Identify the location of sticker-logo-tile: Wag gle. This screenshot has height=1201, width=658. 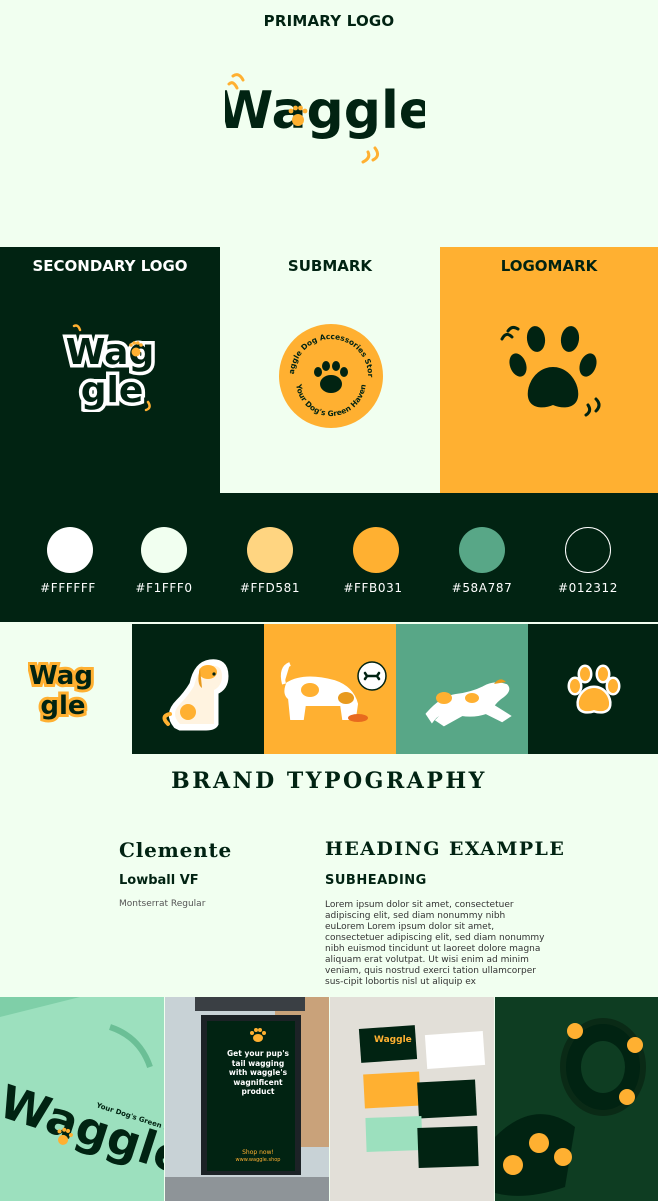
(66, 689).